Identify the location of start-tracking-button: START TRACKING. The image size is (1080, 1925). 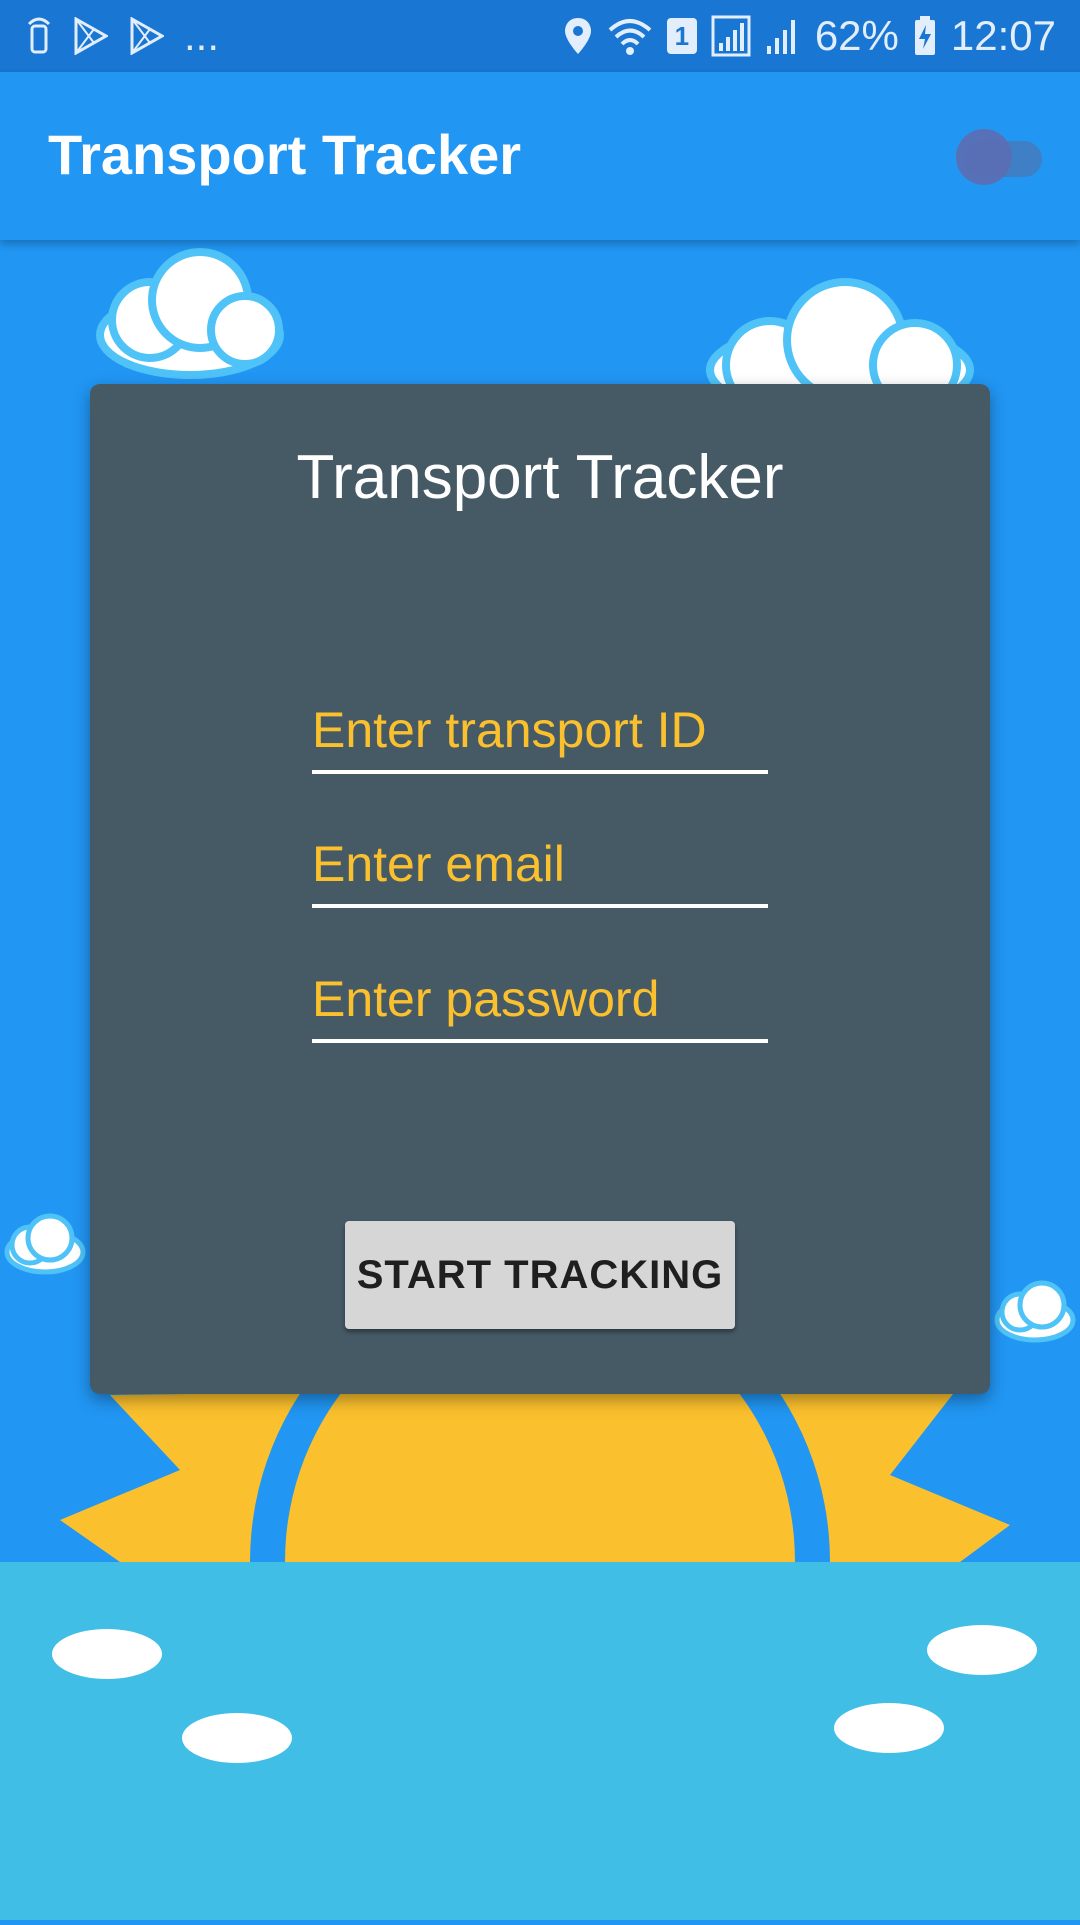
(540, 1275).